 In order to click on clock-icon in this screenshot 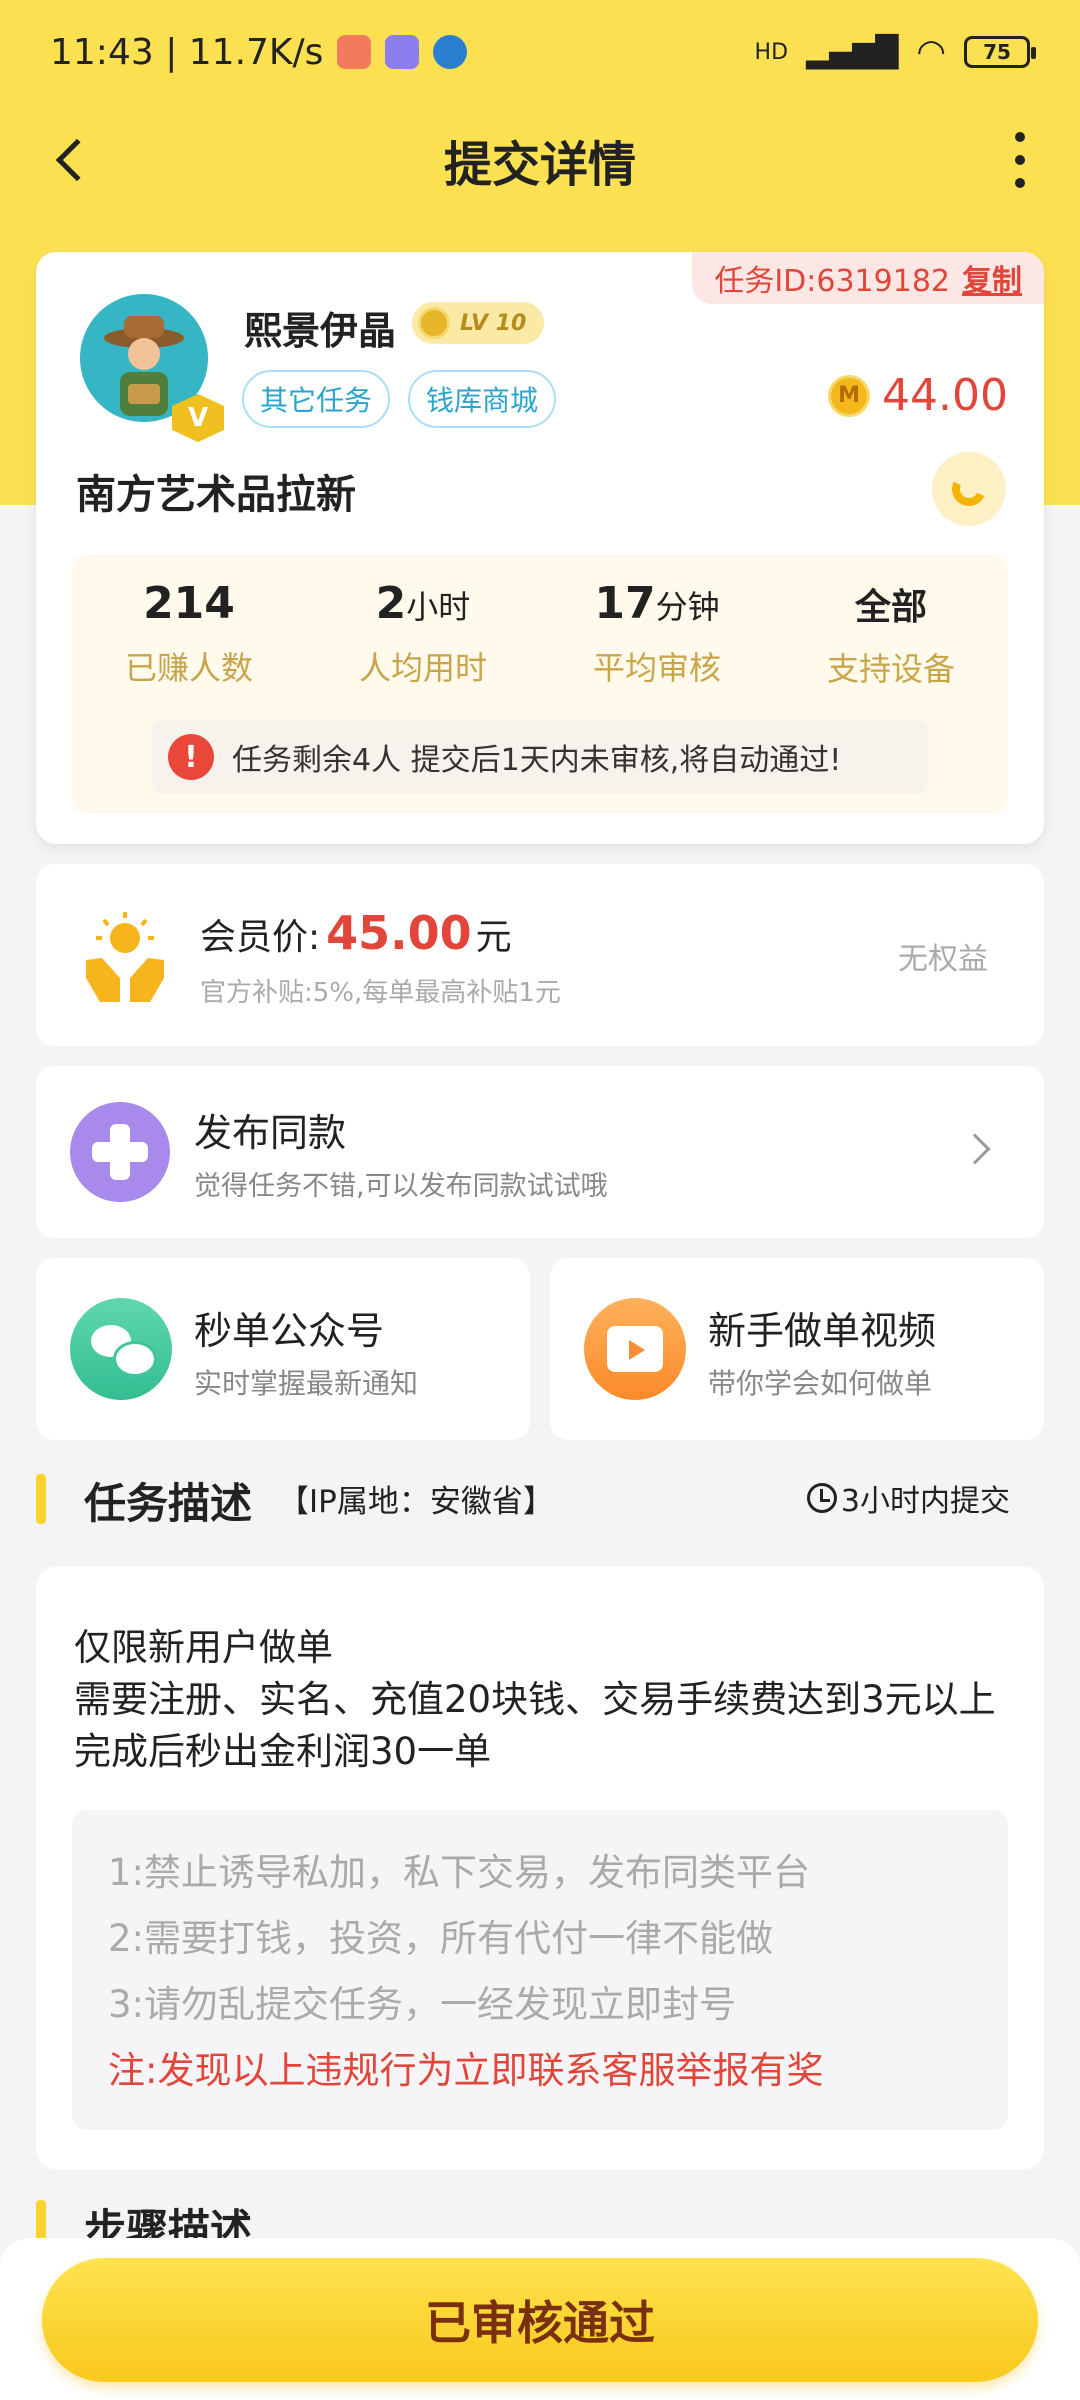, I will do `click(821, 1498)`.